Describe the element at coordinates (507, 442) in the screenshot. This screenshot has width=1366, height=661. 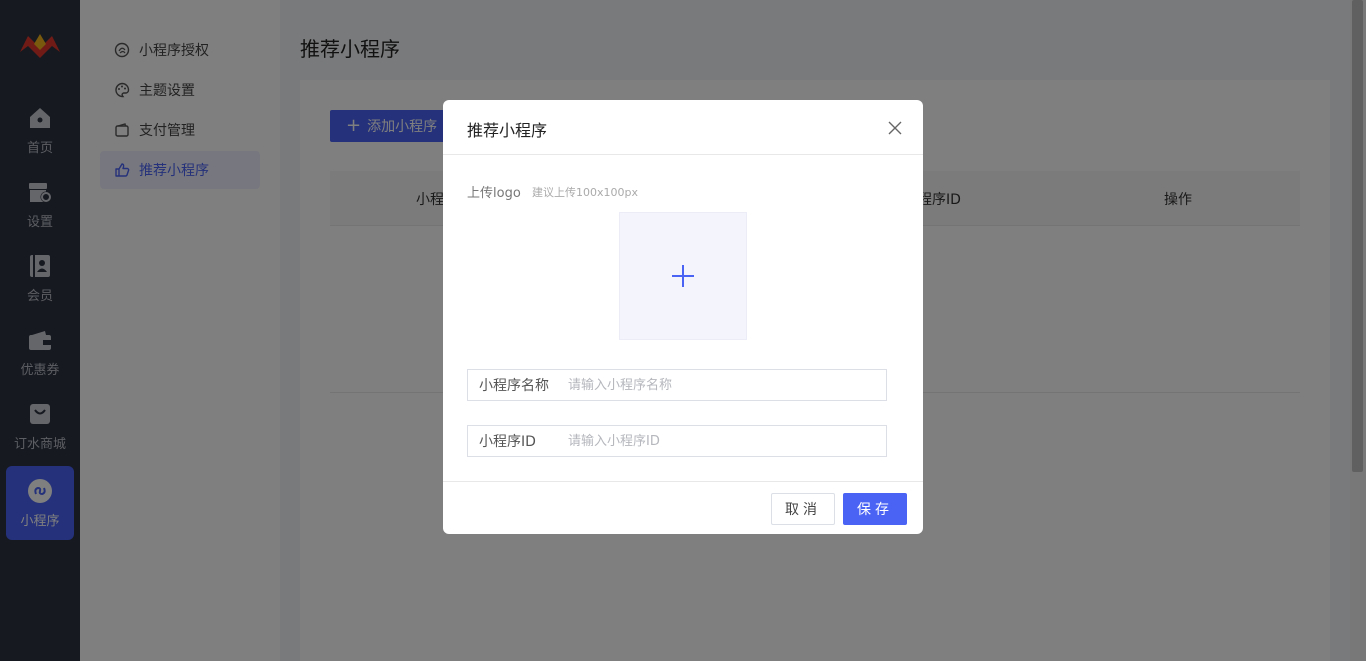
I see `id-field-label: 小程序ID` at that location.